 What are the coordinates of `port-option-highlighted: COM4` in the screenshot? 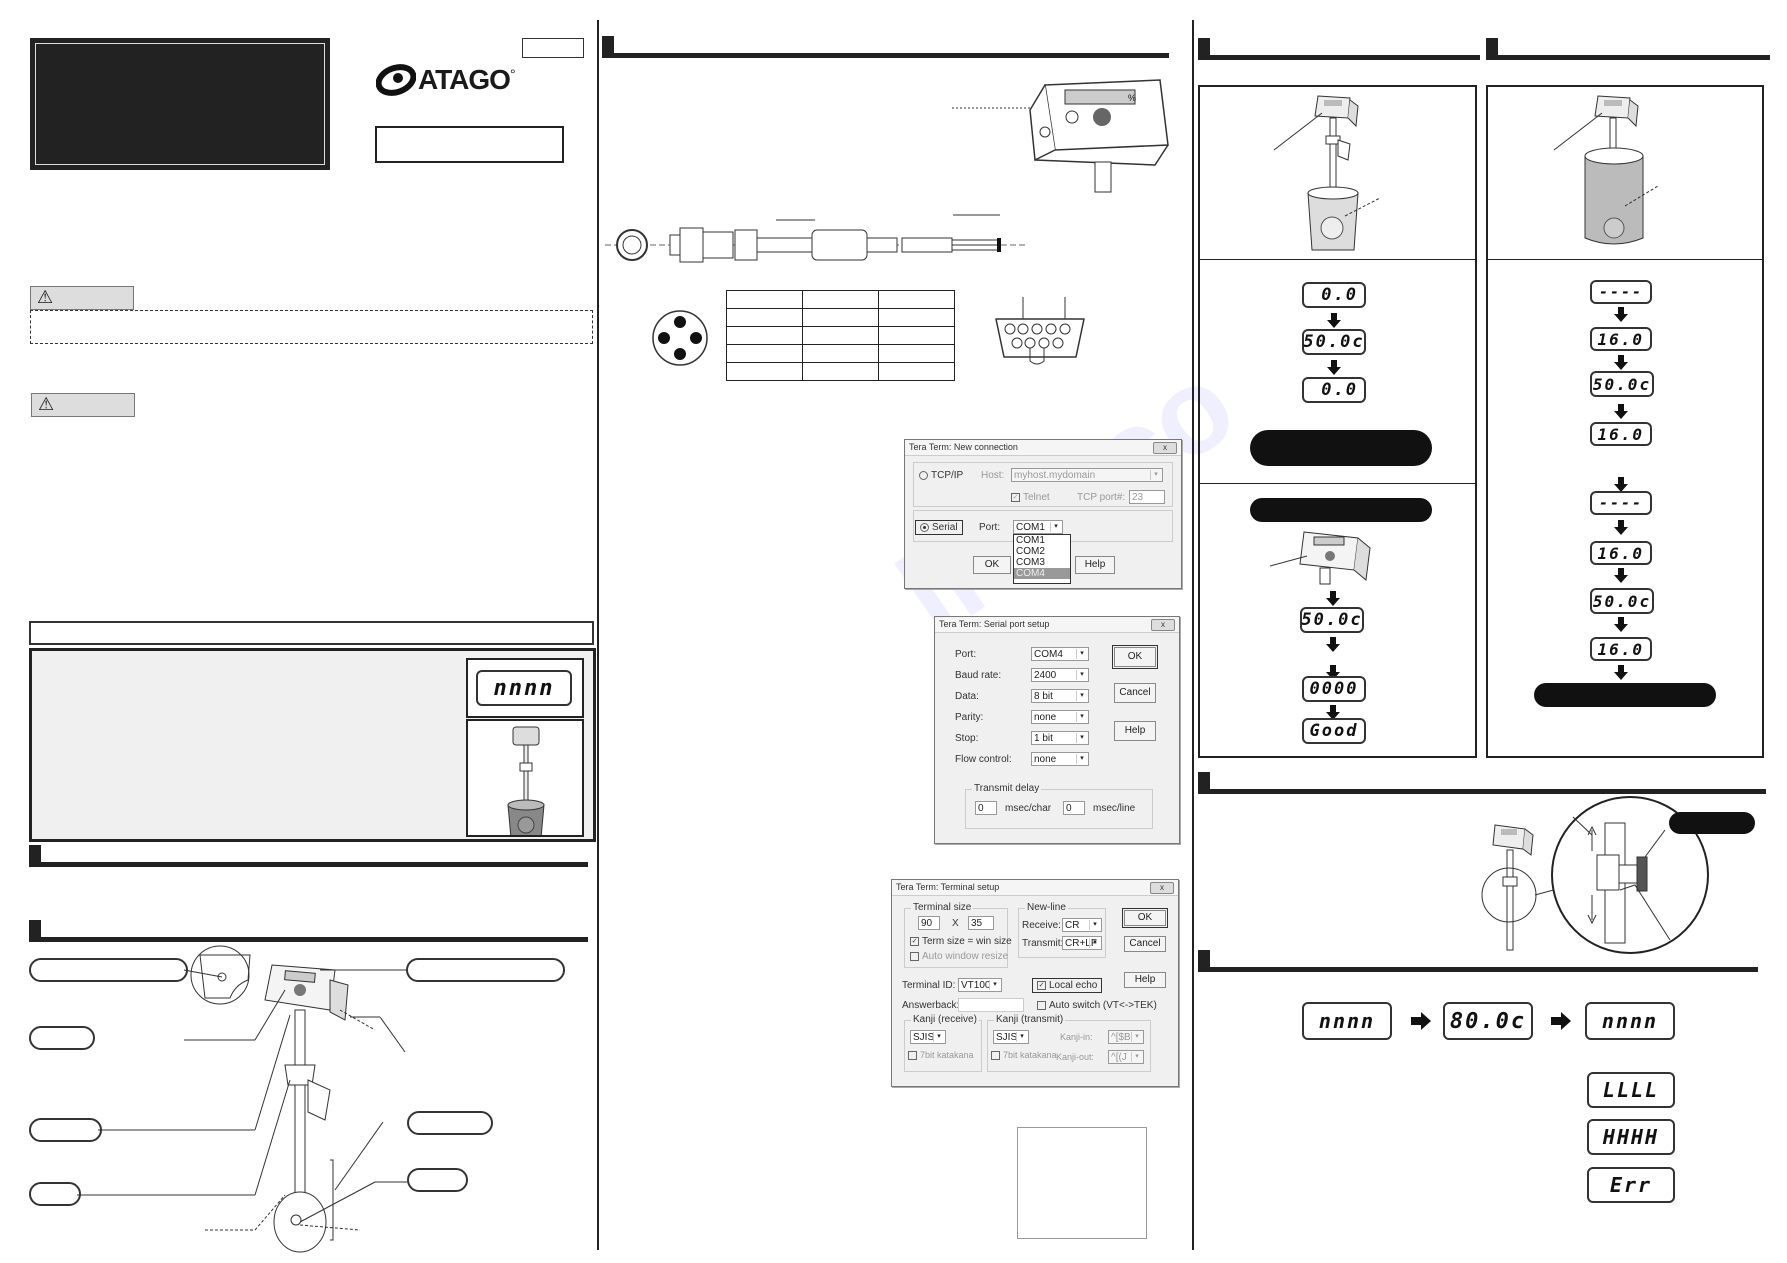 It's located at (1042, 573).